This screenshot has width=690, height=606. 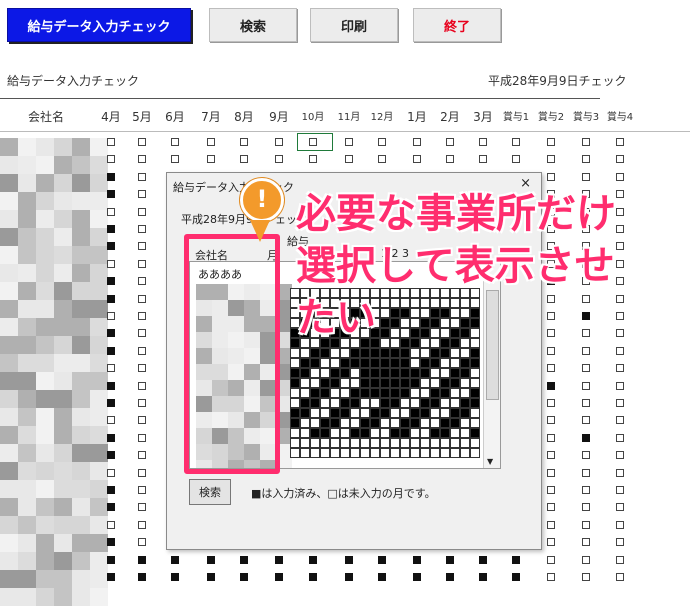 What do you see at coordinates (354, 25) in the screenshot?
I see `print-button: 印刷` at bounding box center [354, 25].